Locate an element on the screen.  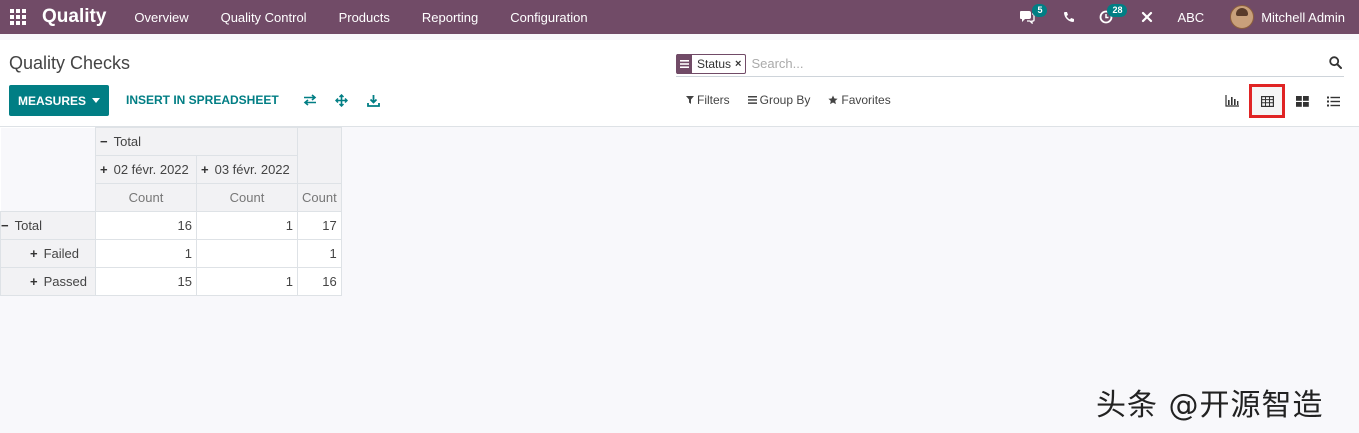
row-header-passed: + Passed is located at coordinates (48, 281).